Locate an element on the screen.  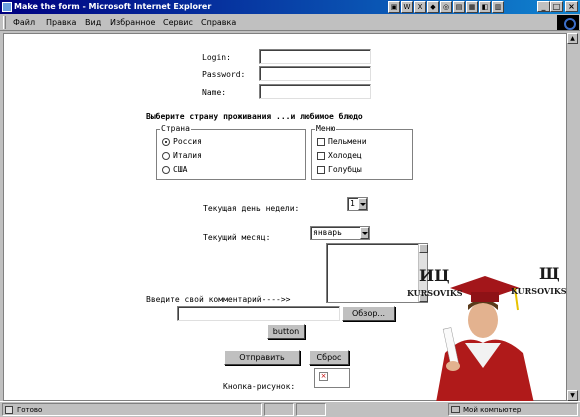
month-value: январь is located at coordinates (327, 232).